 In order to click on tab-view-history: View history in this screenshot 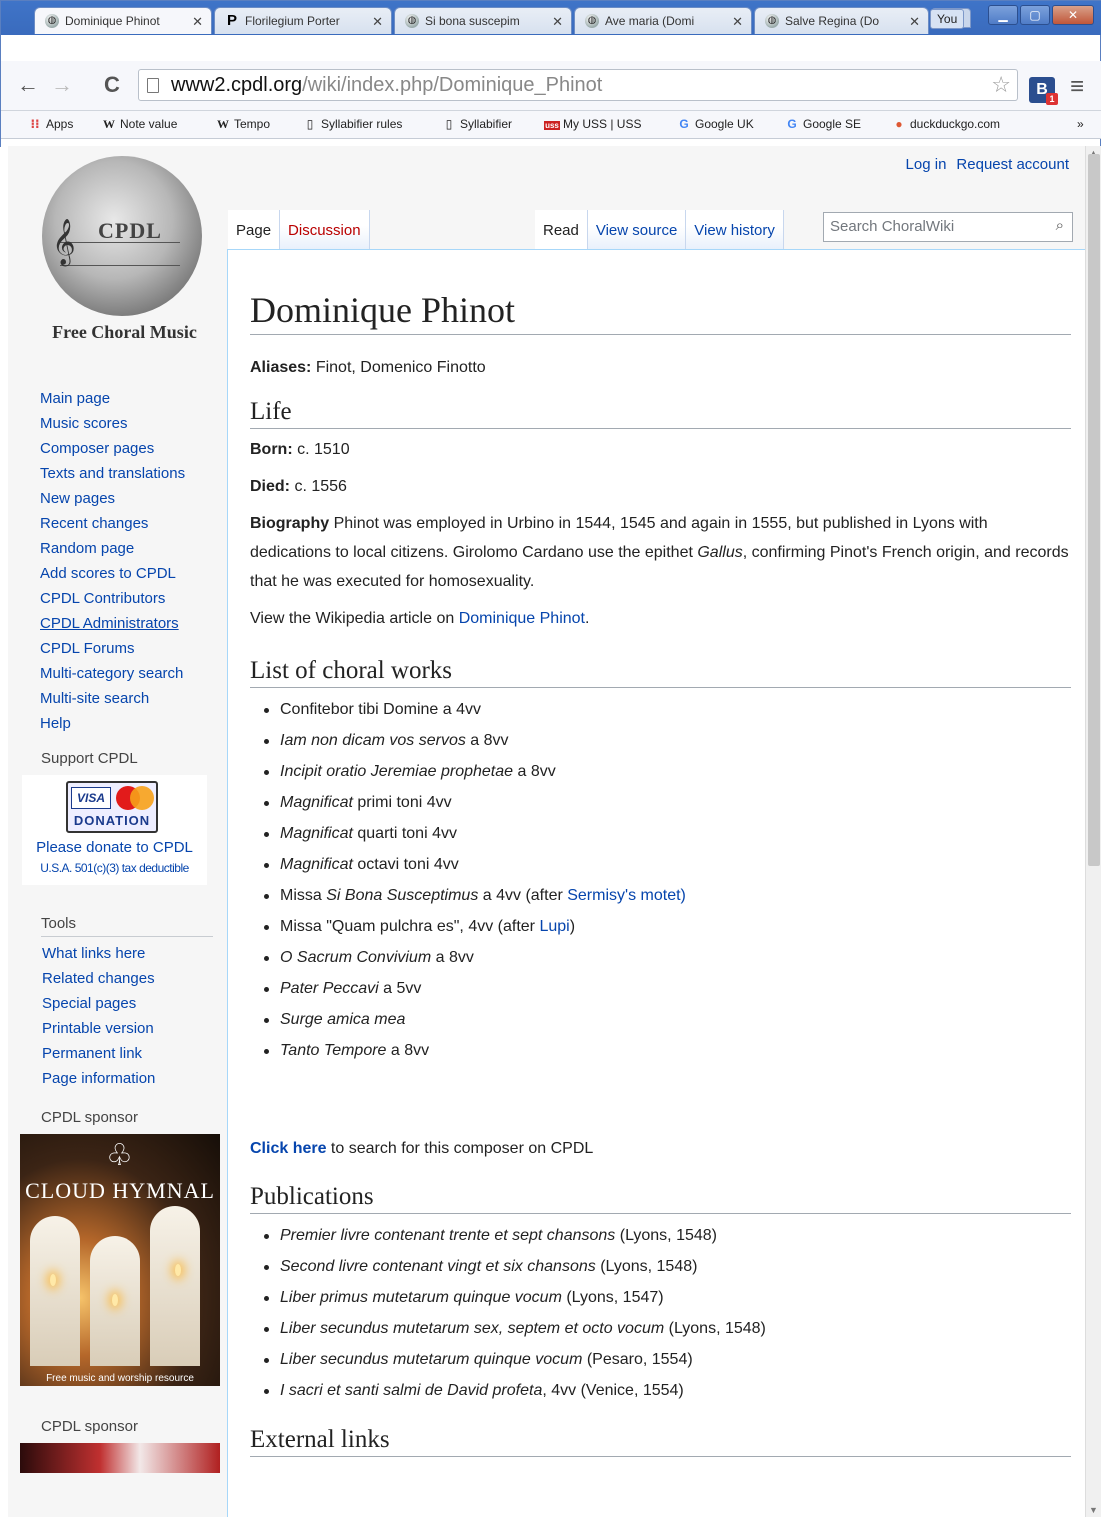, I will do `click(735, 230)`.